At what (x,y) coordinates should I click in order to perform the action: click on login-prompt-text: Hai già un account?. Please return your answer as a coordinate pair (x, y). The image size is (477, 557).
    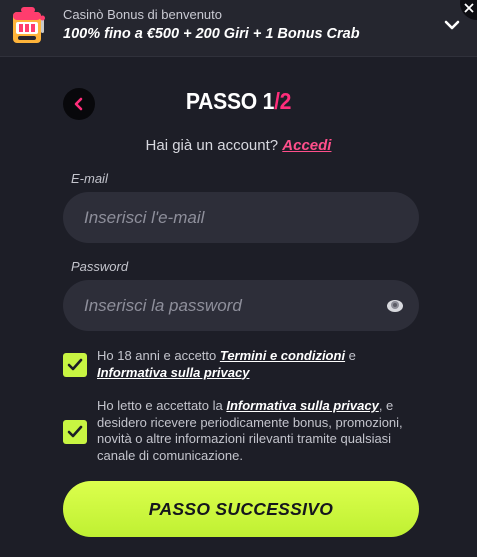
    Looking at the image, I should click on (214, 145).